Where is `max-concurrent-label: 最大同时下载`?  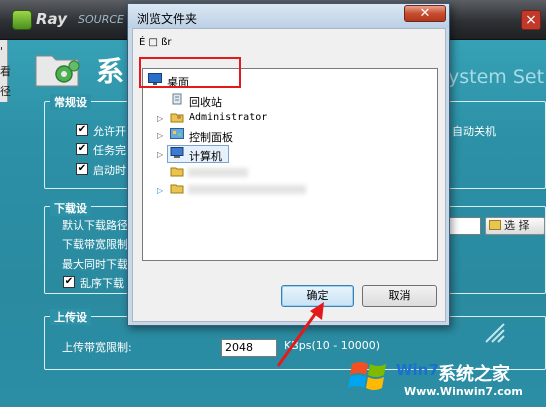 max-concurrent-label: 最大同时下载 is located at coordinates (95, 264).